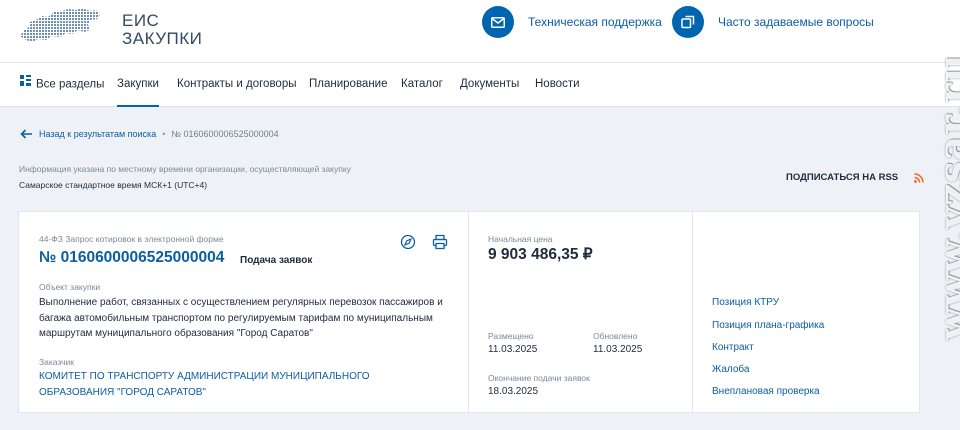  I want to click on arrow-left-icon, so click(26, 134).